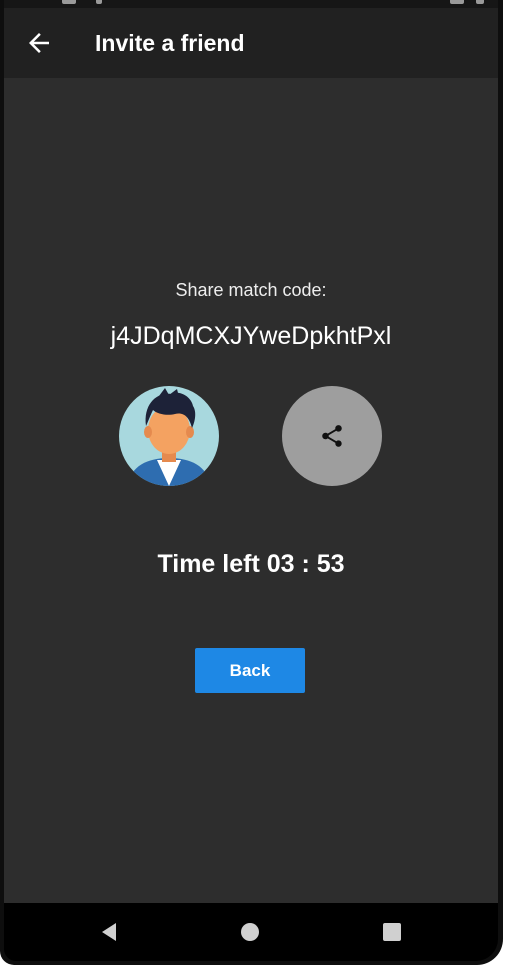  I want to click on nav-home-circle-icon, so click(250, 932).